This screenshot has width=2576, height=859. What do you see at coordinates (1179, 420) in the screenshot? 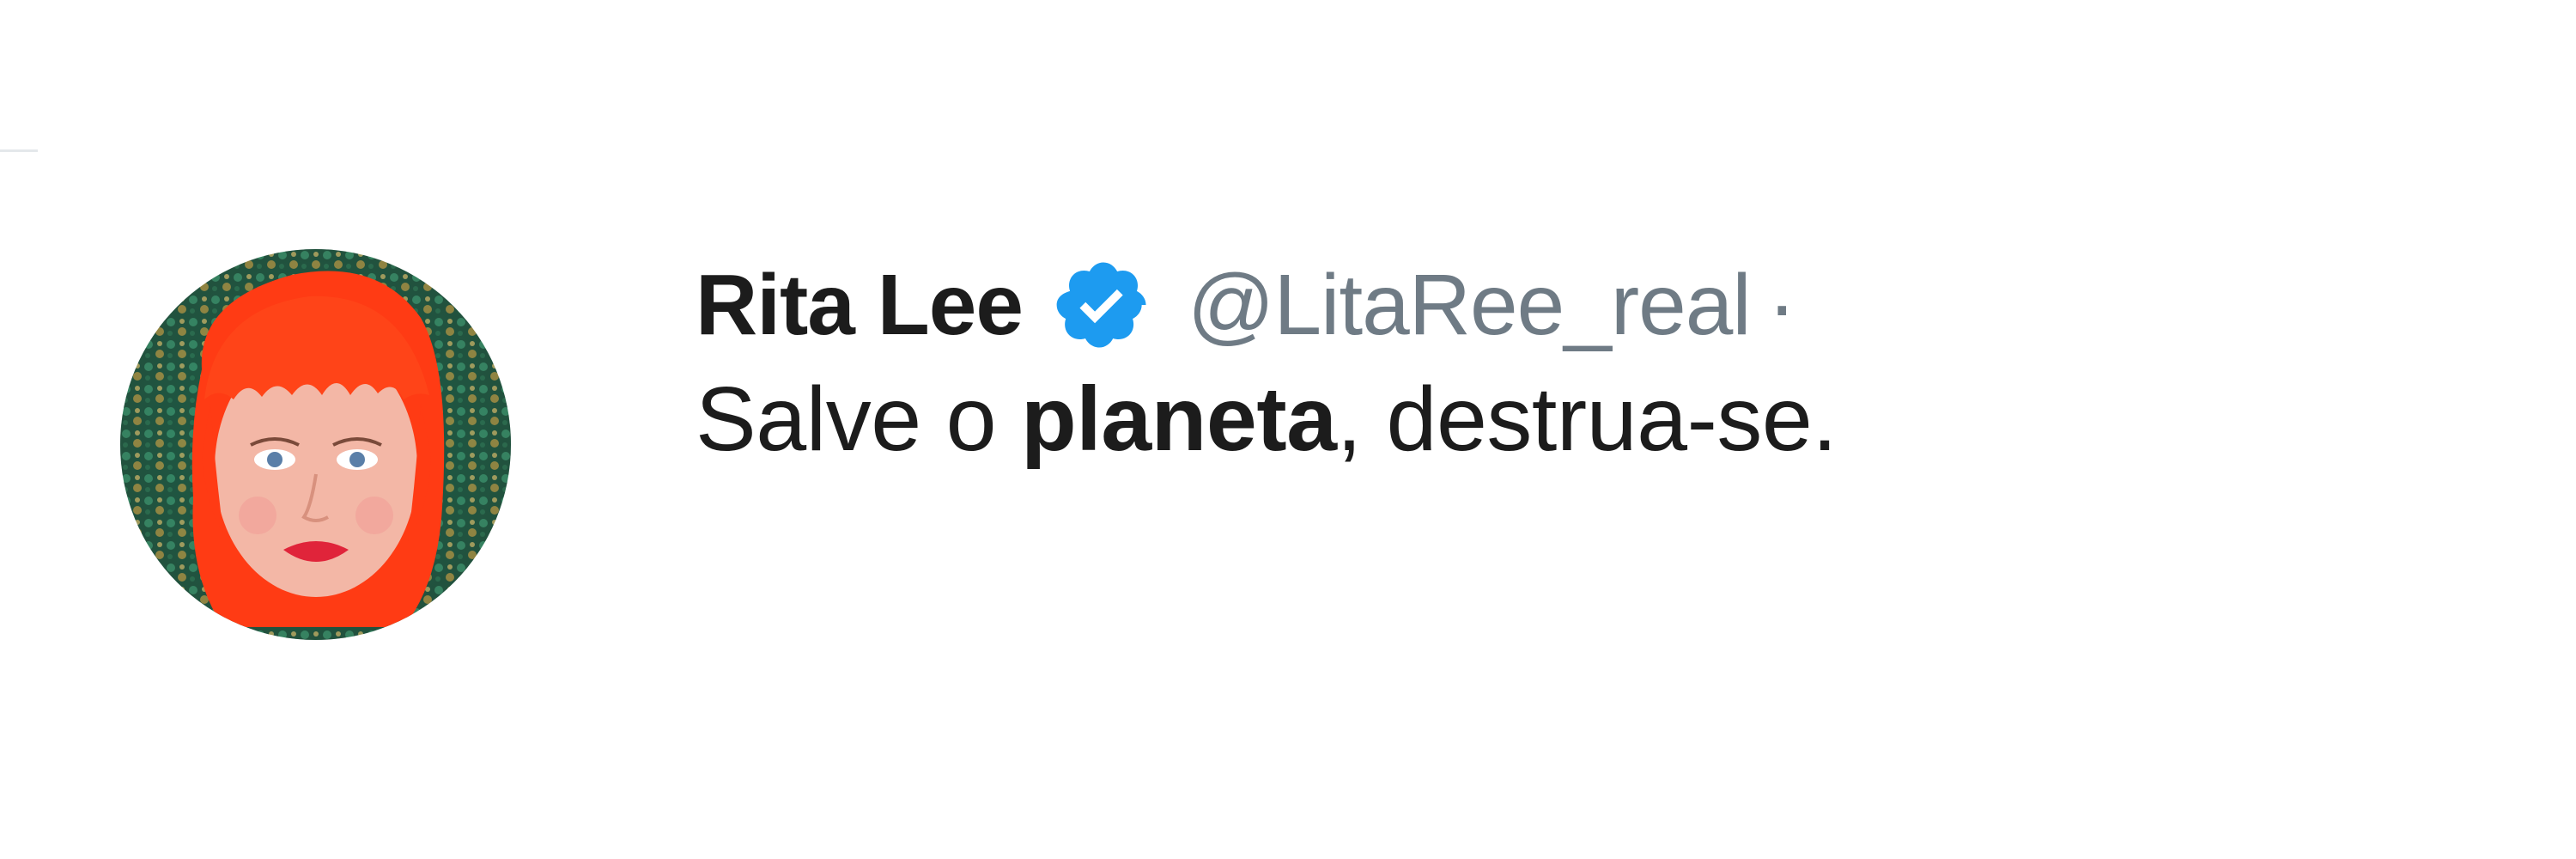
I see `tweet-text-bold: planeta` at bounding box center [1179, 420].